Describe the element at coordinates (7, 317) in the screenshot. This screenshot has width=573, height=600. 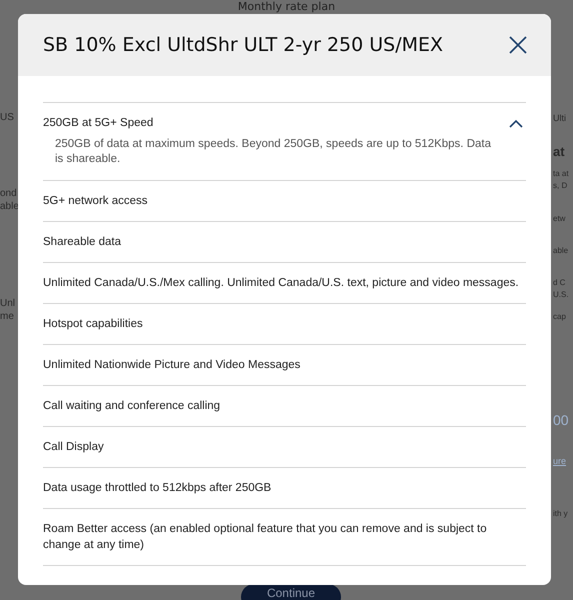
I see `page-text: me` at that location.